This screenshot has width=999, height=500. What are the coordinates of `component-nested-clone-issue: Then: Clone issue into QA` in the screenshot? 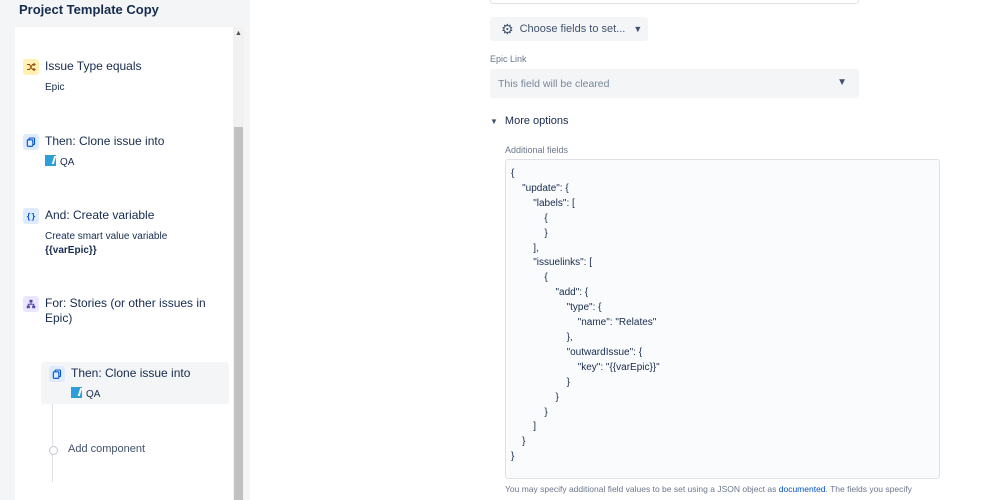 It's located at (135, 383).